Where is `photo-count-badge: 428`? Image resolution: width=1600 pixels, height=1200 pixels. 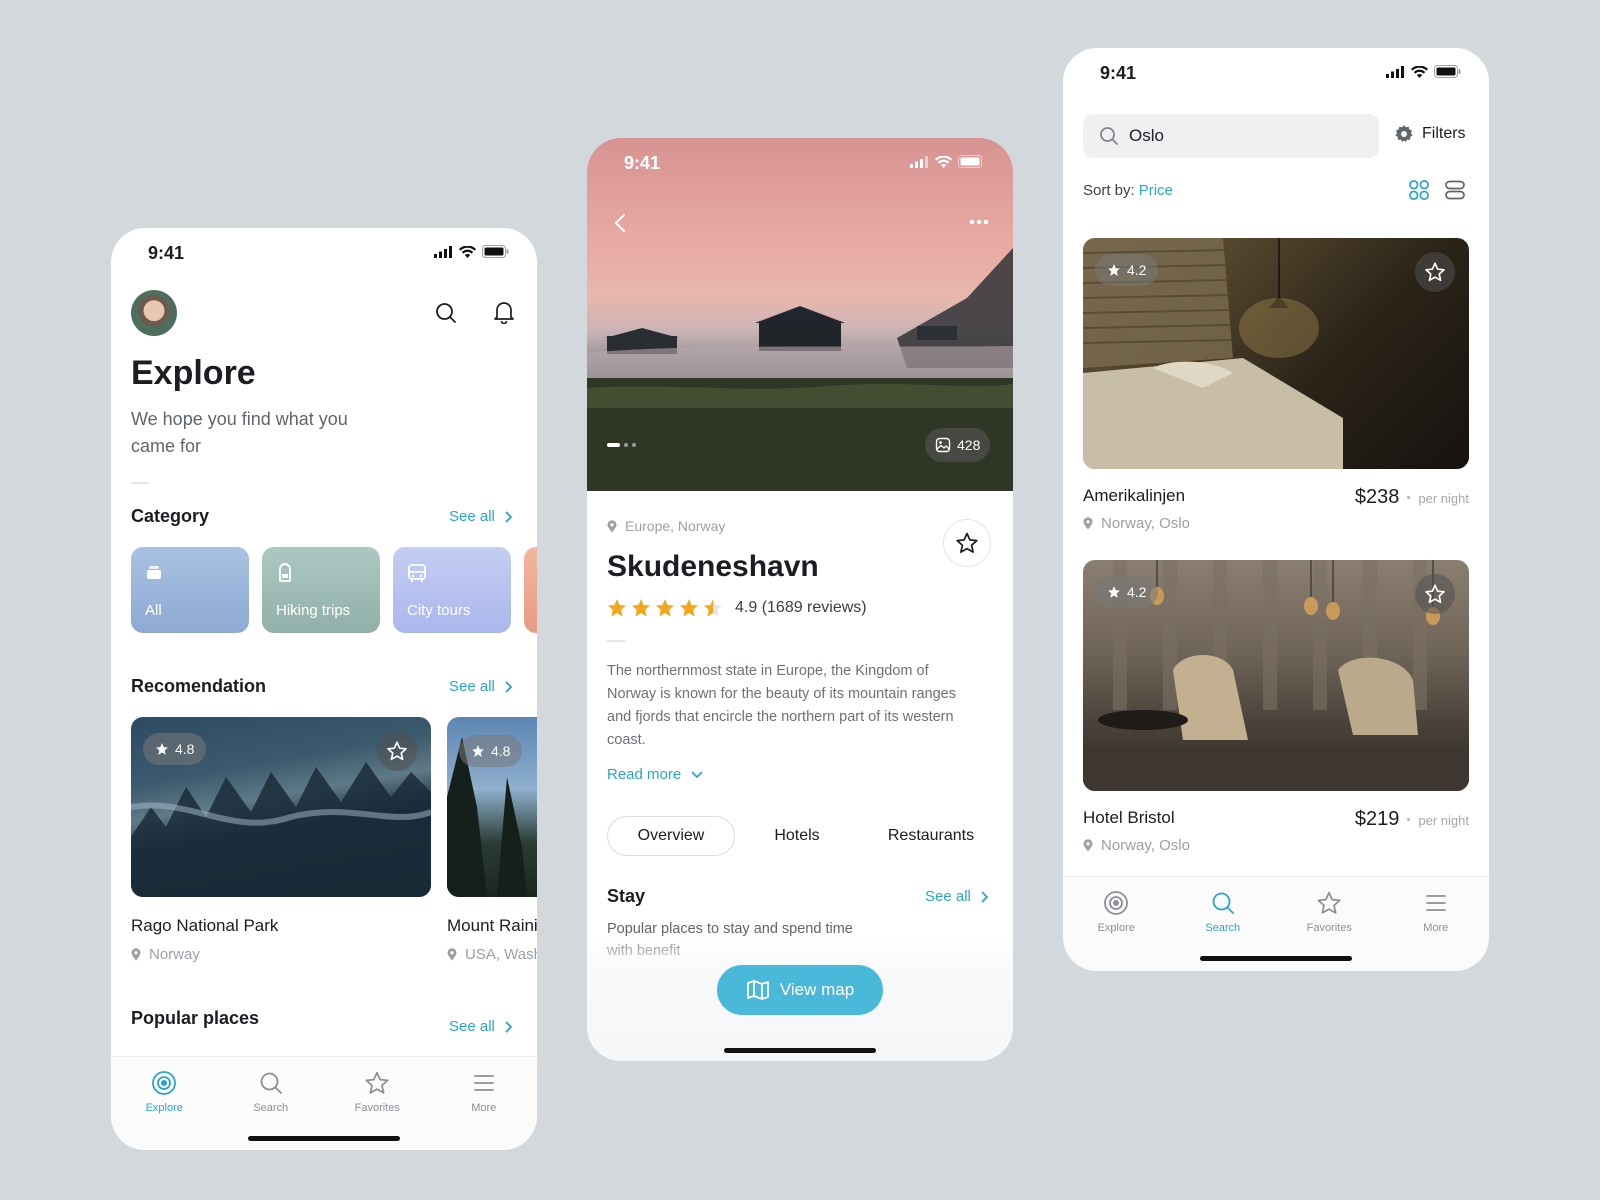 photo-count-badge: 428 is located at coordinates (958, 445).